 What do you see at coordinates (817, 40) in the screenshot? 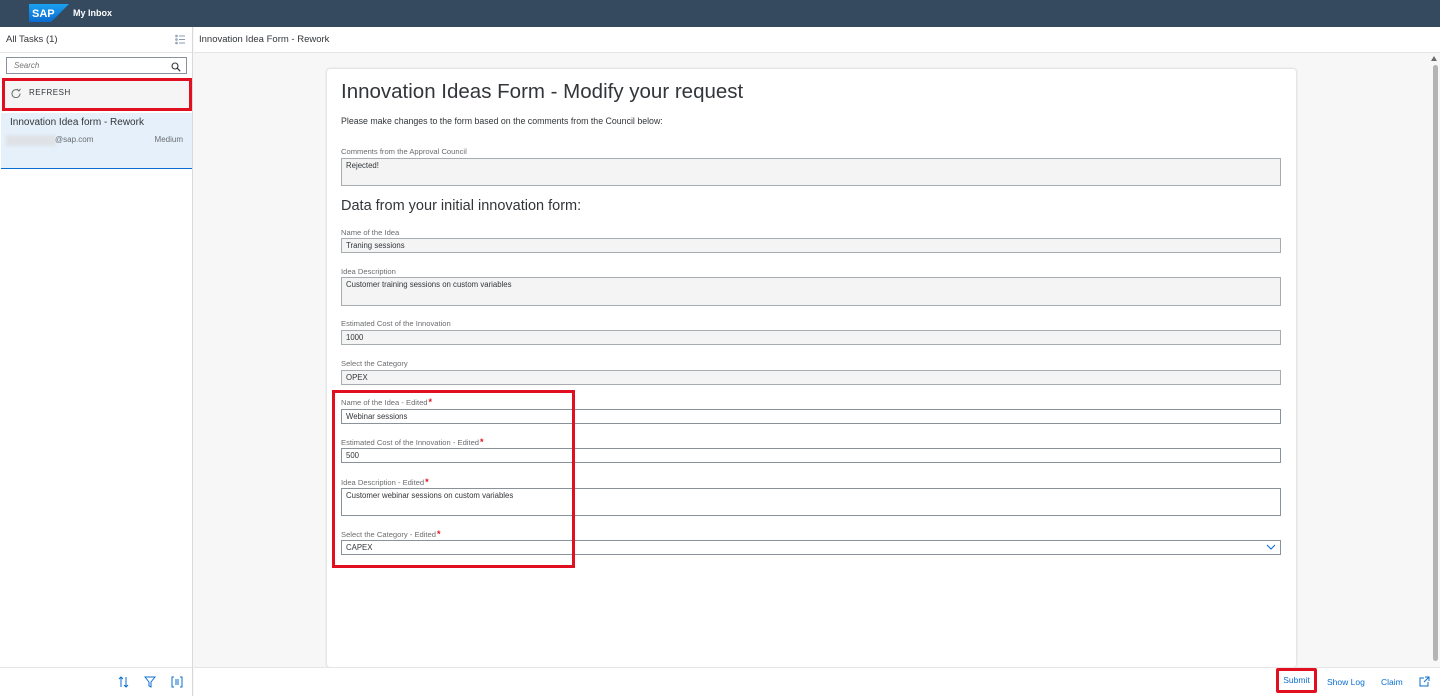
I see `detail-header: Innovation Idea Form - Rework` at bounding box center [817, 40].